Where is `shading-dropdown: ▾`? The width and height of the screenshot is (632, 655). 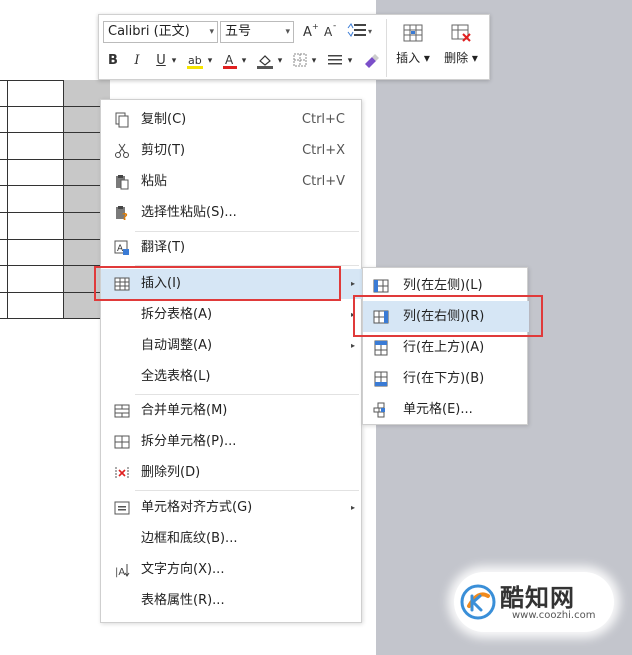 shading-dropdown: ▾ is located at coordinates (280, 61).